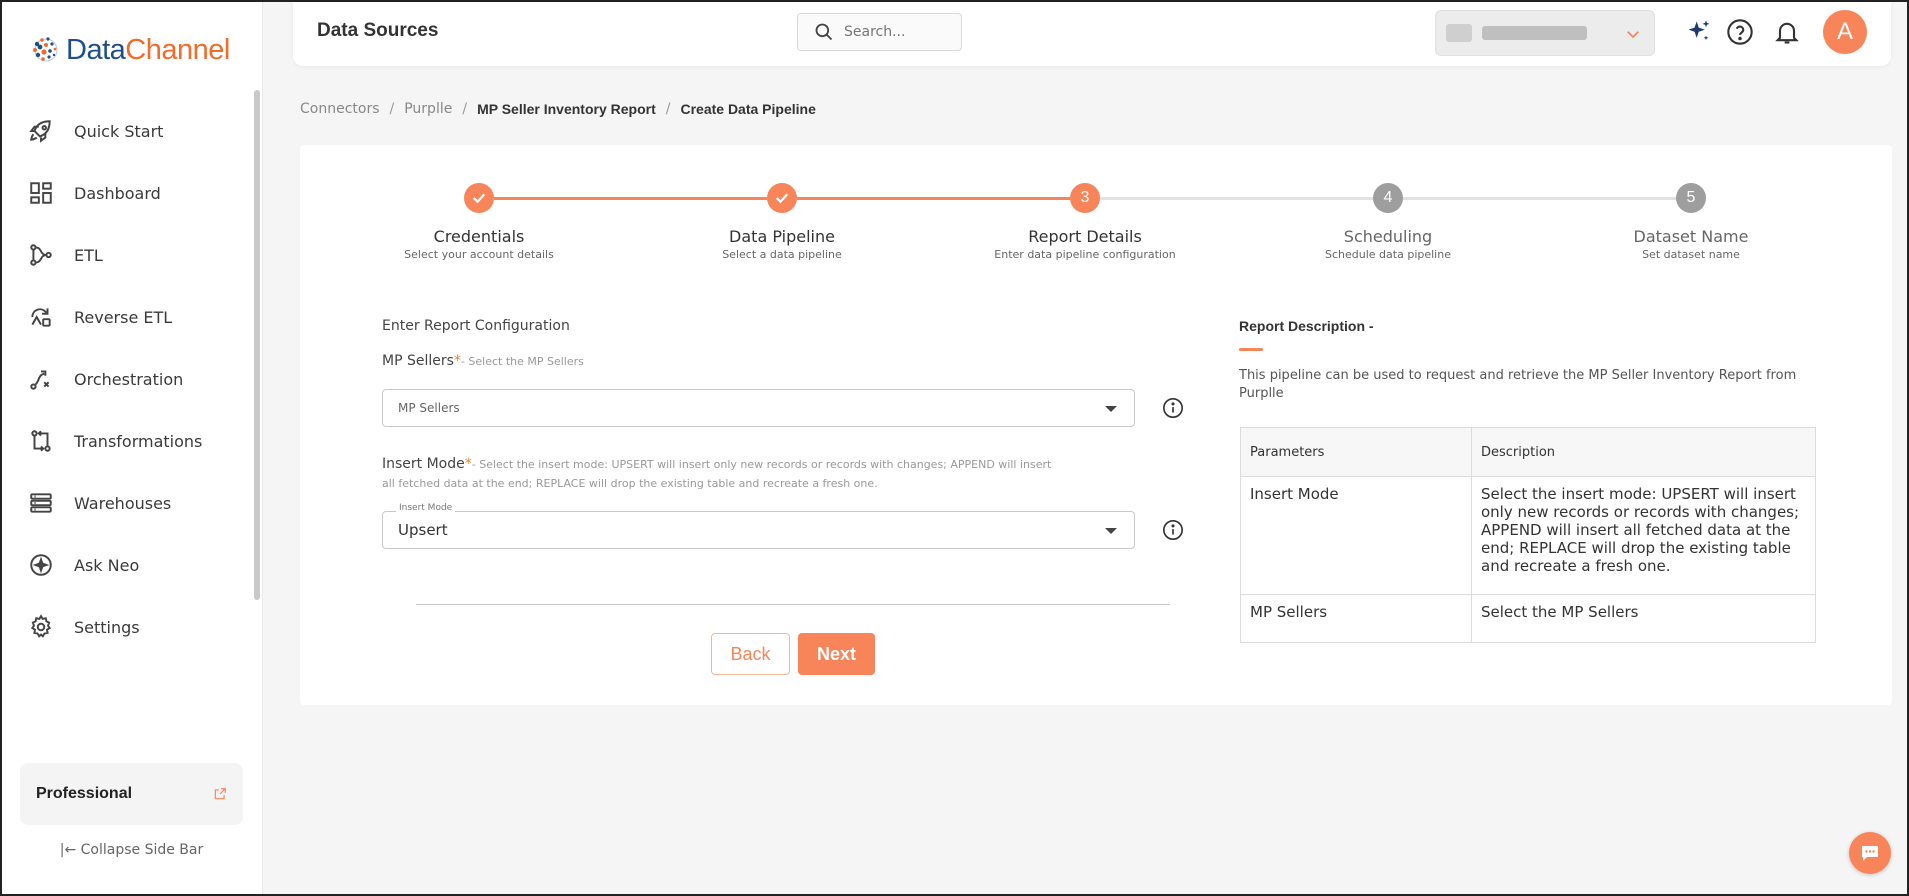 This screenshot has width=1909, height=896. What do you see at coordinates (782, 222) in the screenshot?
I see `step-data-pipeline: Data Pipeline Select a data pipeline` at bounding box center [782, 222].